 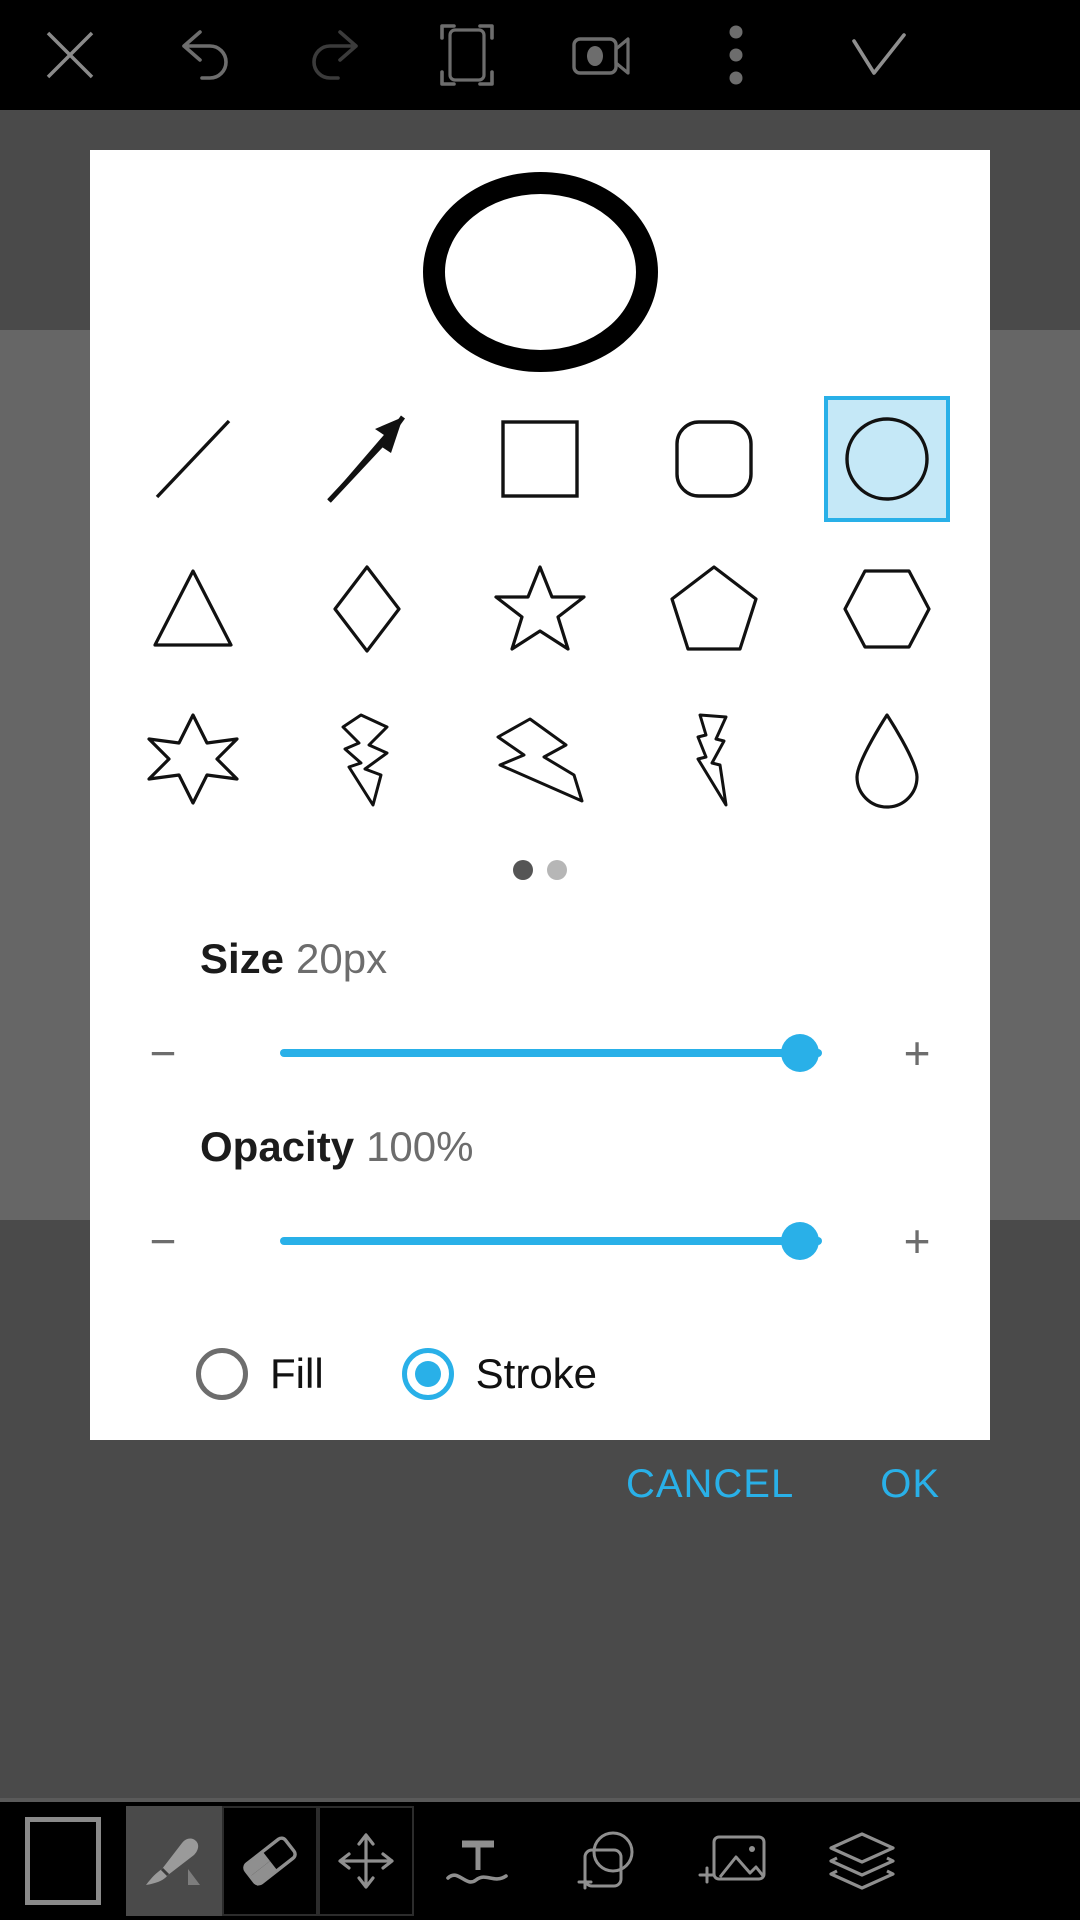 I want to click on video-button, so click(x=601, y=55).